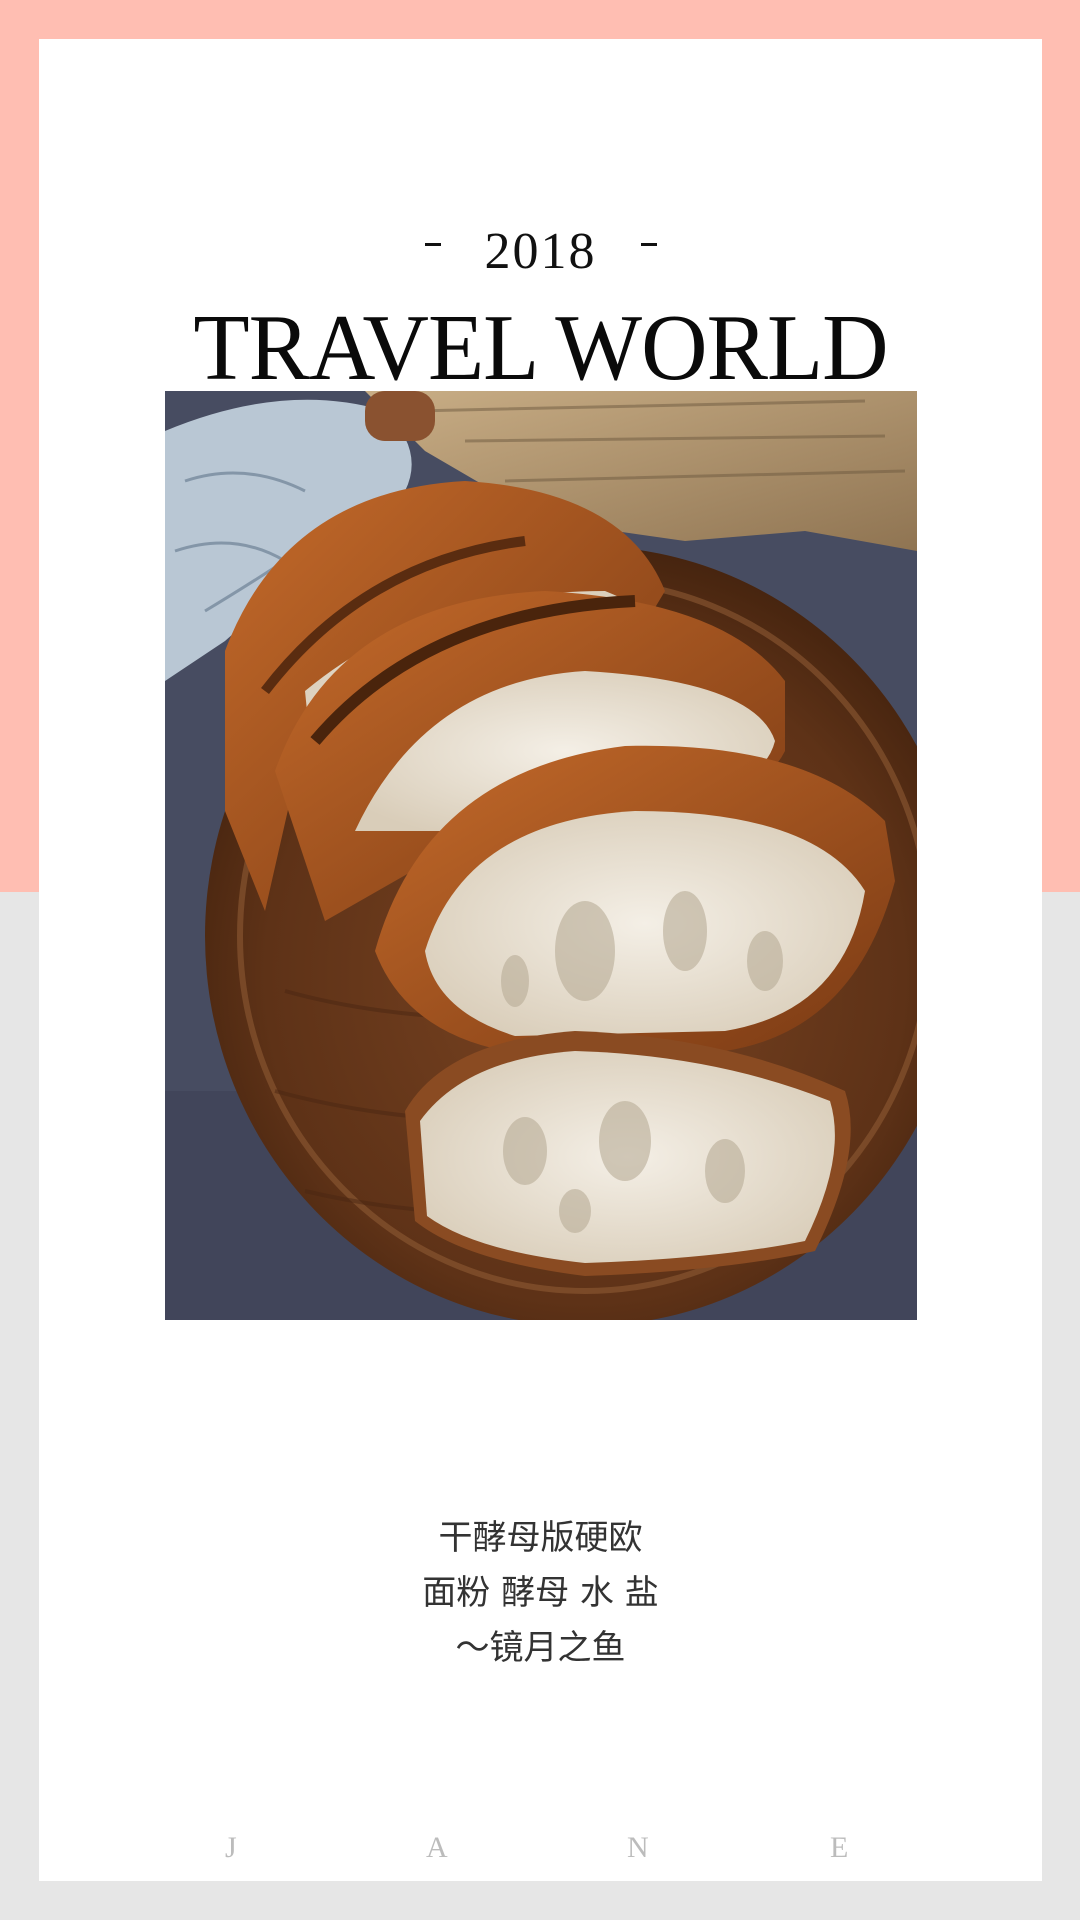 This screenshot has height=1920, width=1080. What do you see at coordinates (432, 244) in the screenshot?
I see `year-dash-left` at bounding box center [432, 244].